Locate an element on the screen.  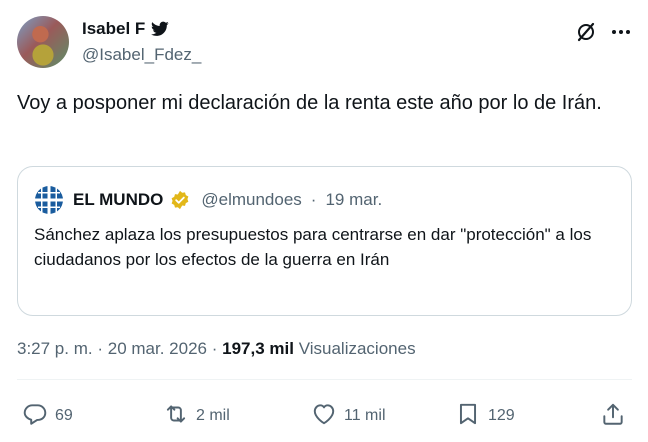
like-count: 11 mil is located at coordinates (365, 415).